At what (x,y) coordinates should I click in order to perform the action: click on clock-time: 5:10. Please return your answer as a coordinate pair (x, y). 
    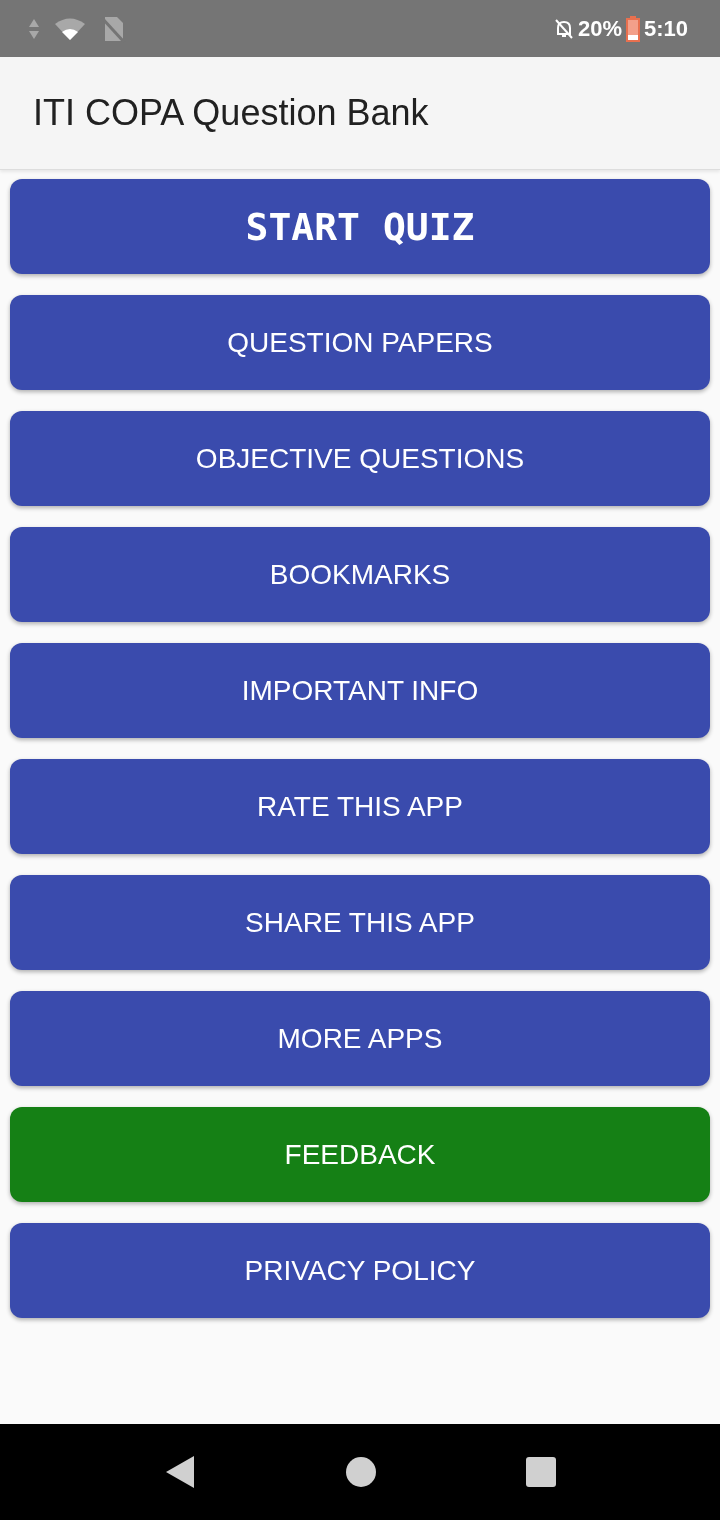
    Looking at the image, I should click on (665, 28).